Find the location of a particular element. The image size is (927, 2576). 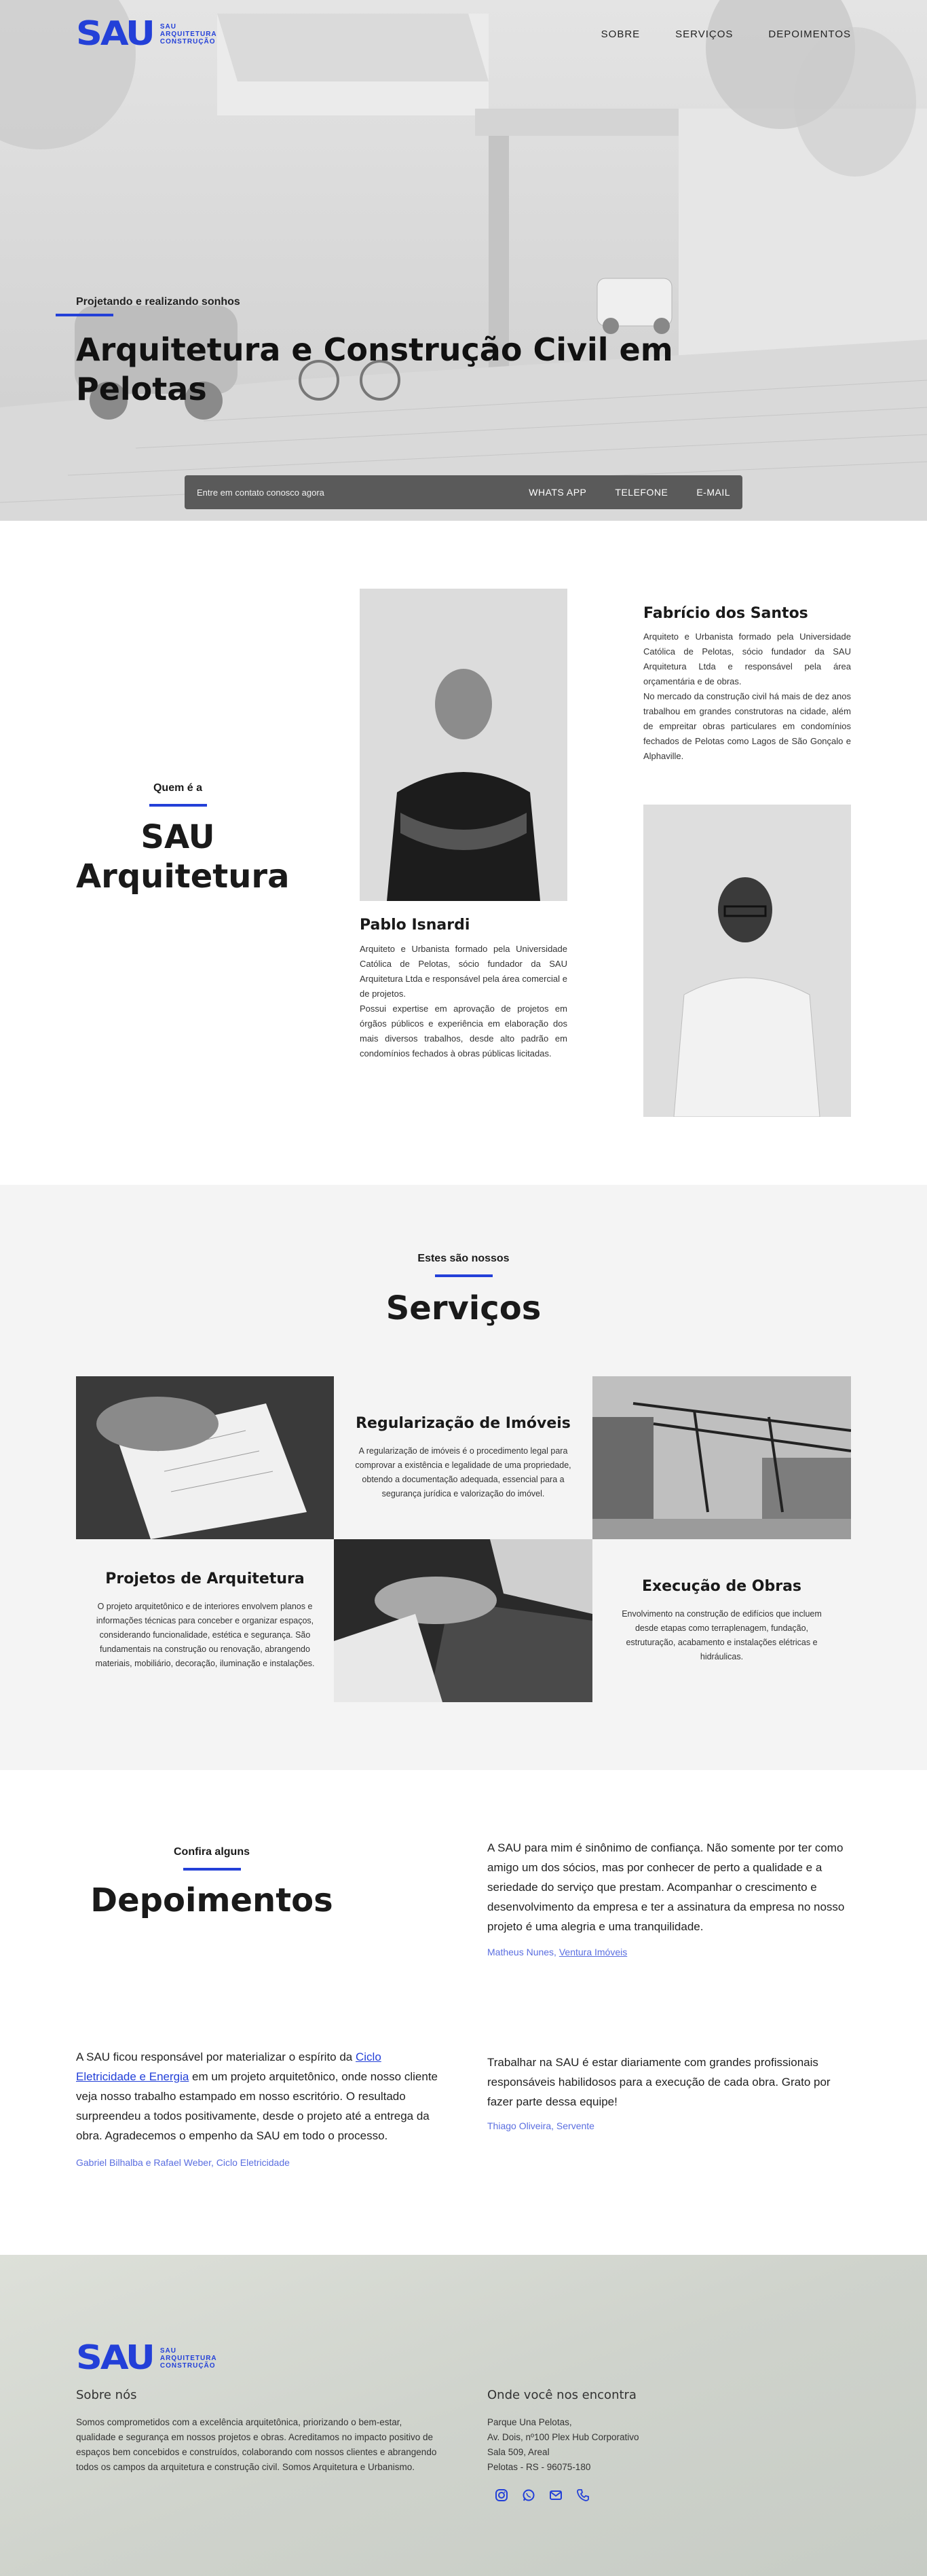

contact-telefone-link: TELEFONE is located at coordinates (641, 493).